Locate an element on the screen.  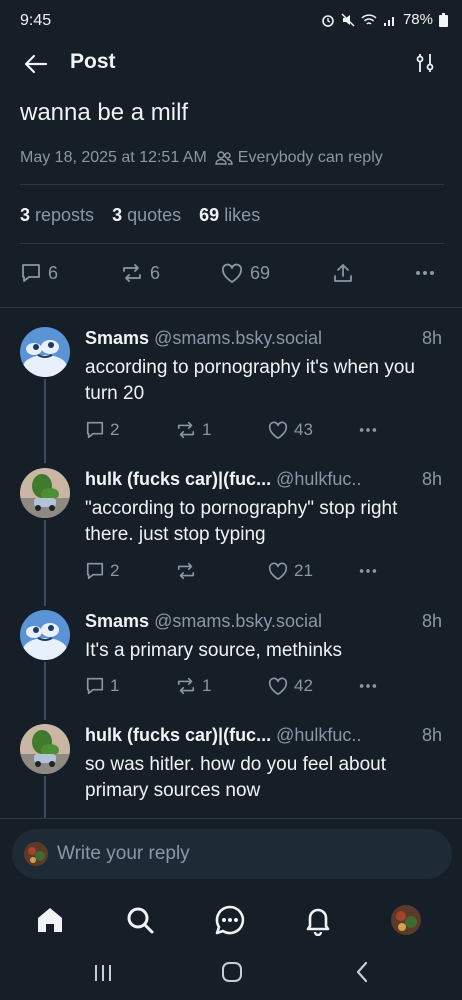
bottom-tab-bar is located at coordinates (231, 920).